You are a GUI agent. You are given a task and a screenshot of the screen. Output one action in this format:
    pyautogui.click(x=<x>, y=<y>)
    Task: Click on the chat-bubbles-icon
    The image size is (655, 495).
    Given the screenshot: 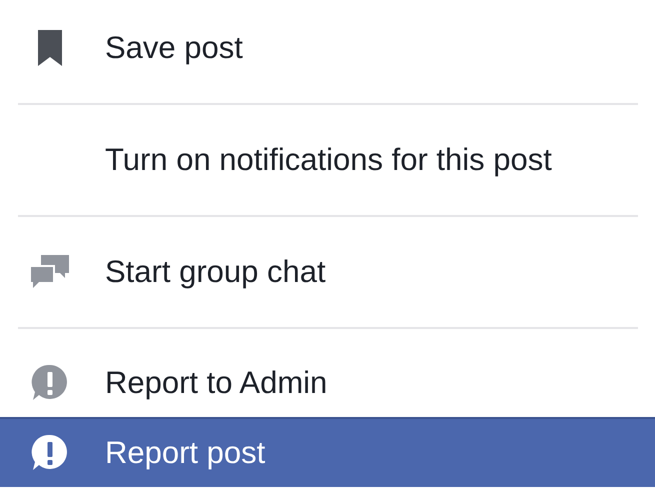 What is the action you would take?
    pyautogui.click(x=50, y=272)
    